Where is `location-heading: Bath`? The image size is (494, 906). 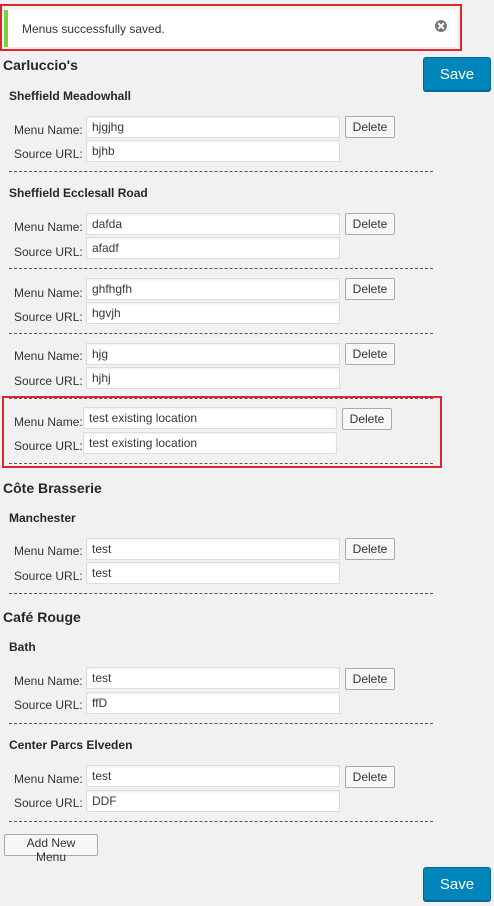 location-heading: Bath is located at coordinates (22, 647).